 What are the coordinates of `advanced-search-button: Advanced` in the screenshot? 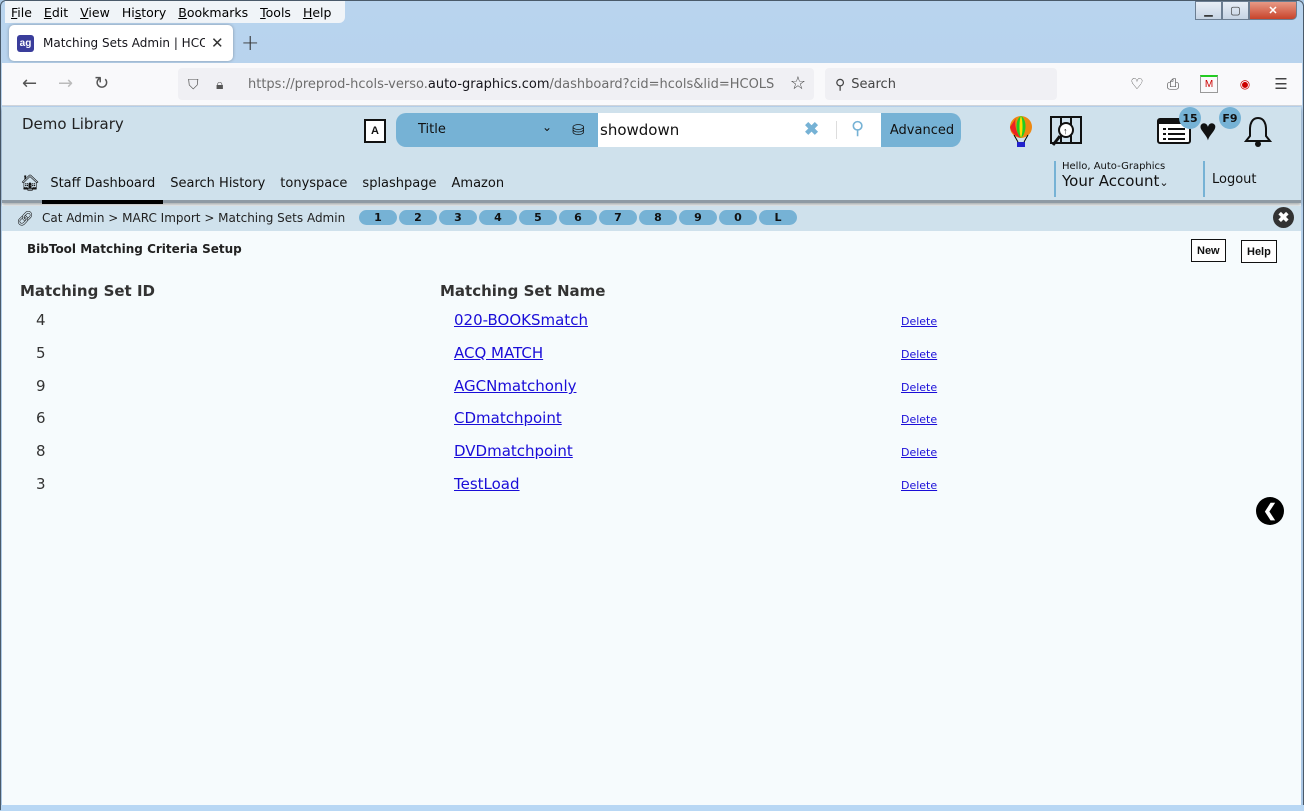 It's located at (922, 130).